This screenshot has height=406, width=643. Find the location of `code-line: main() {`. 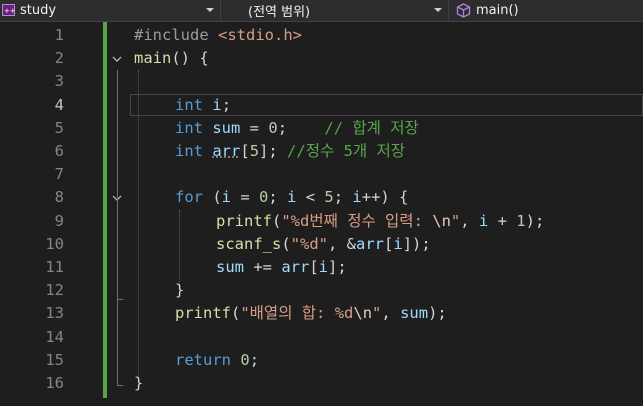

code-line: main() { is located at coordinates (171, 58).